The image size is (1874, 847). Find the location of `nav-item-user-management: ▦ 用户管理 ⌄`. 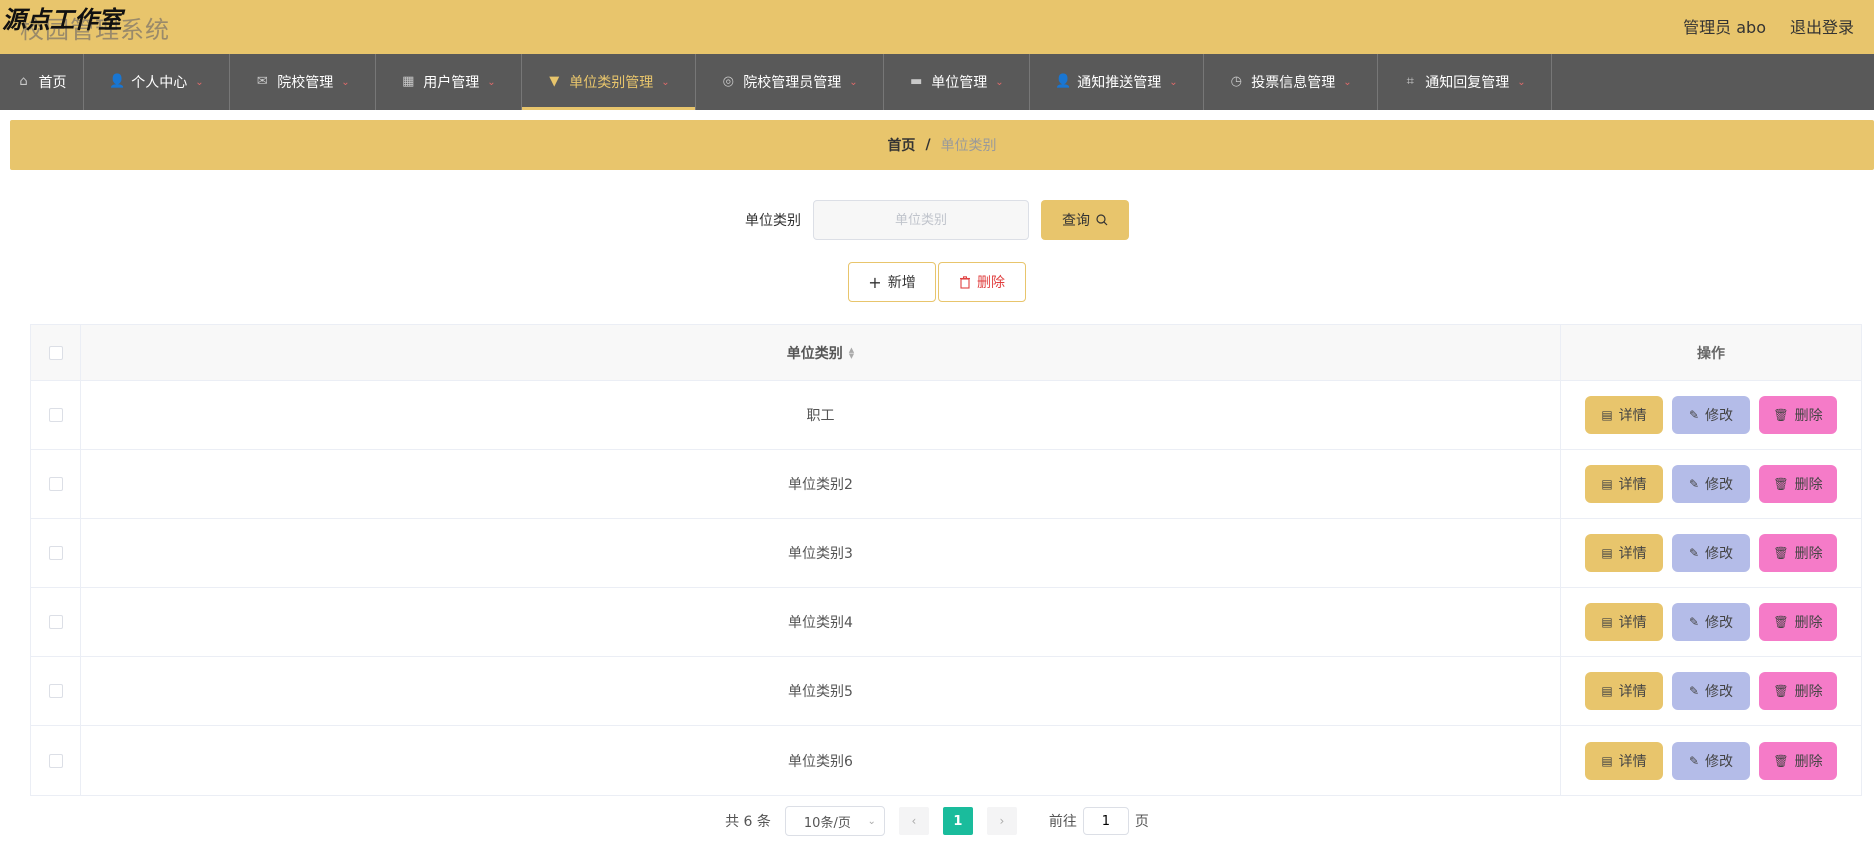

nav-item-user-management: ▦ 用户管理 ⌄ is located at coordinates (449, 82).